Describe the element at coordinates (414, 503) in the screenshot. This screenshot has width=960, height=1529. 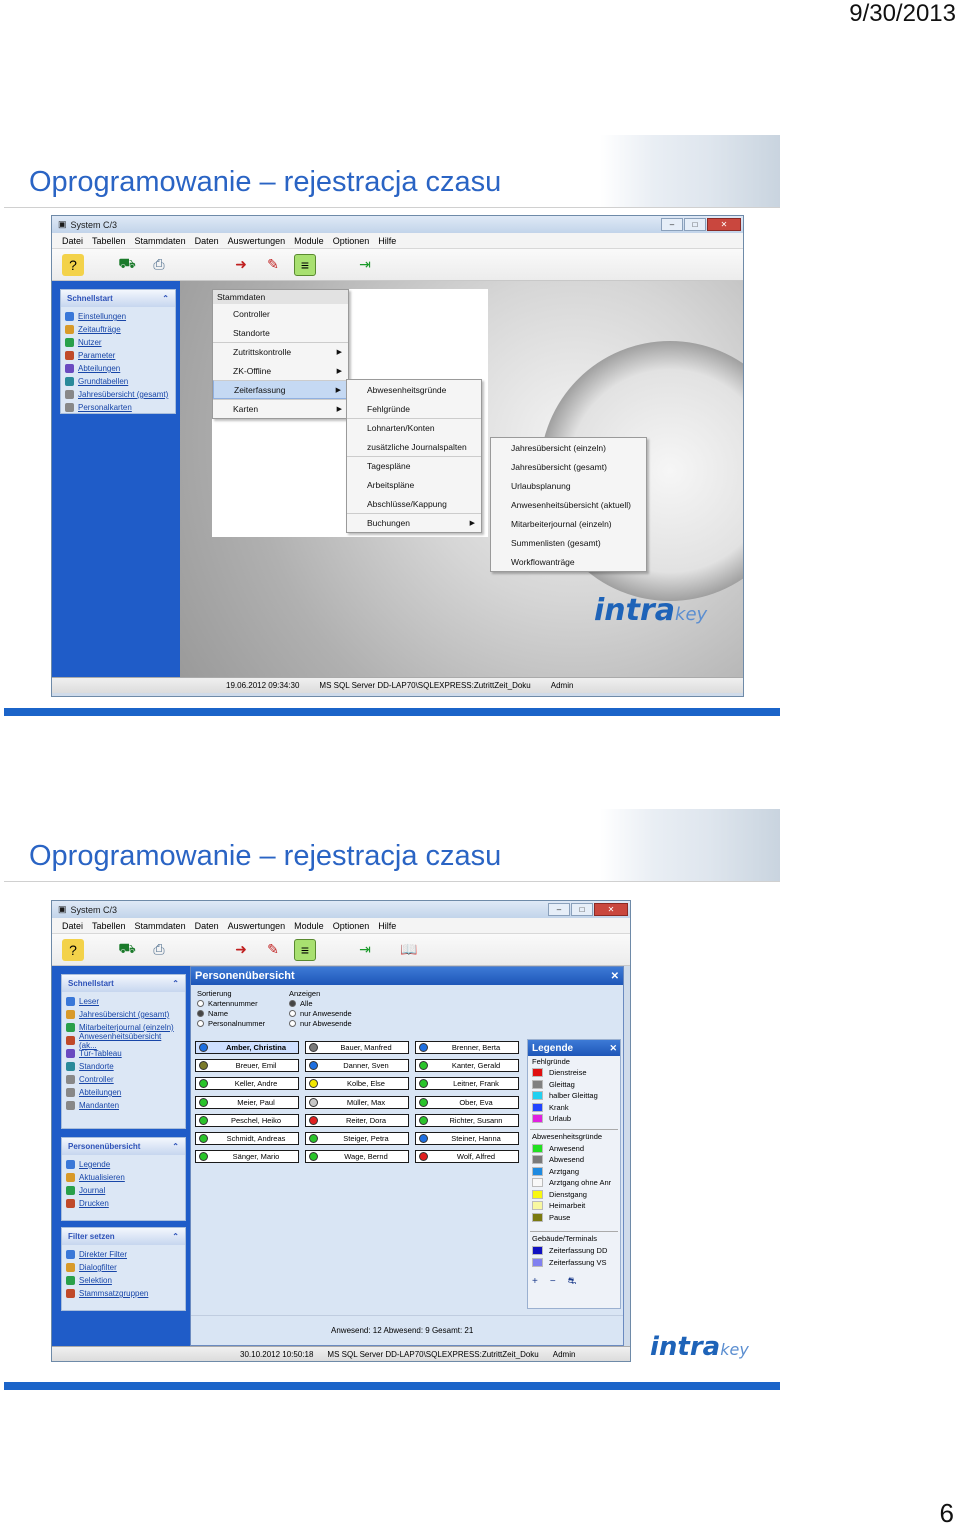
I see `menu-item-ze1: Abschlüsse/Kappung` at that location.